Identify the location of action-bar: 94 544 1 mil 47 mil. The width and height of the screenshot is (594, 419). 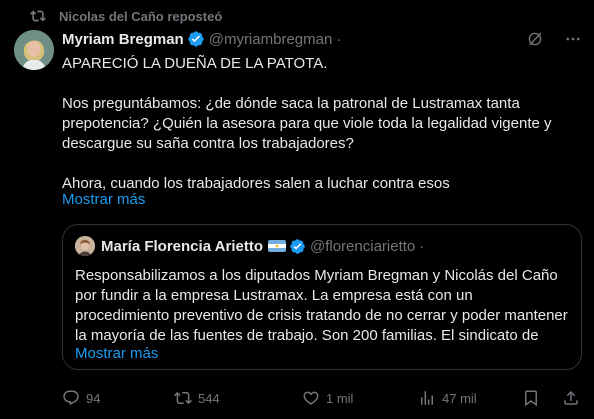
(322, 398).